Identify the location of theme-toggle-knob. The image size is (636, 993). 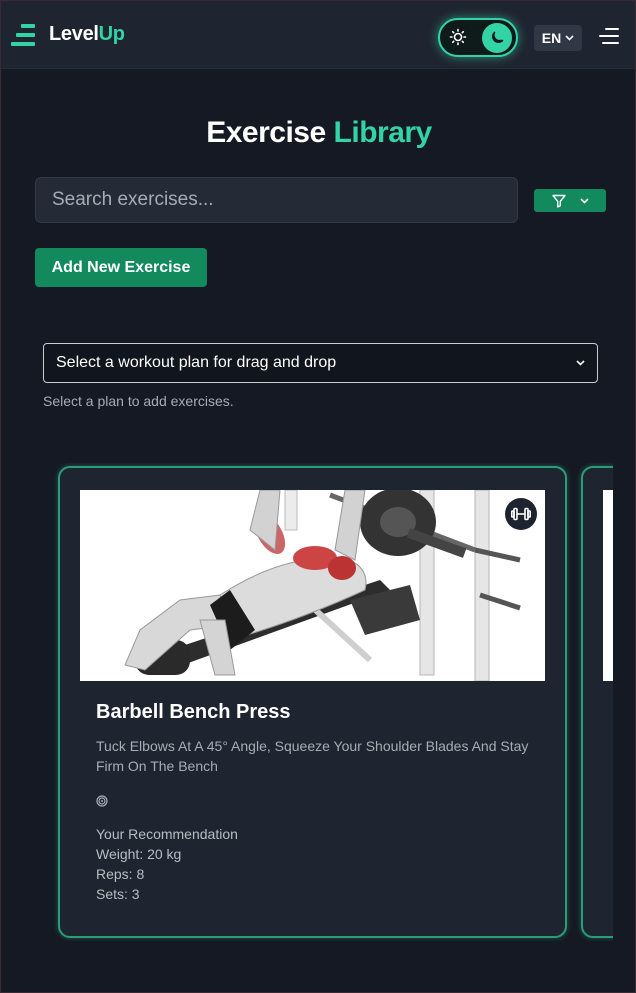
(497, 38).